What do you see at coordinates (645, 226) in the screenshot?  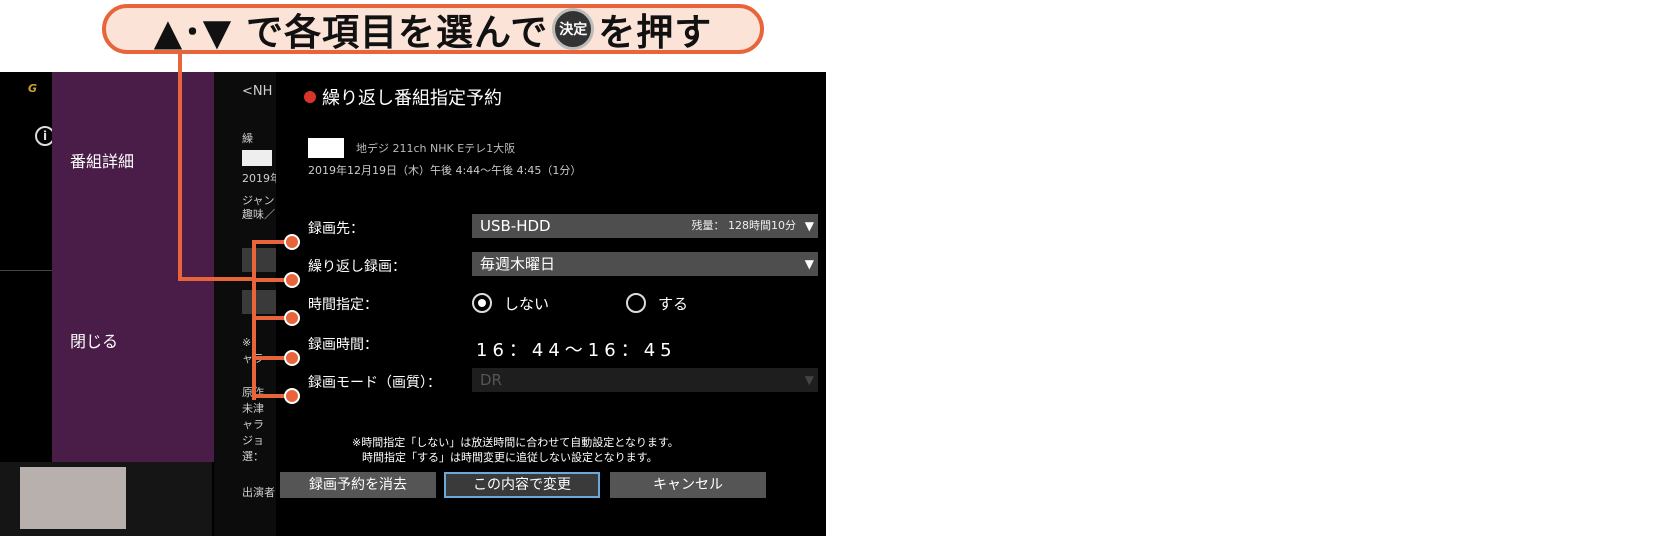 I see `destination-select: USB-HDD 残量： 128時間10分 ▼` at bounding box center [645, 226].